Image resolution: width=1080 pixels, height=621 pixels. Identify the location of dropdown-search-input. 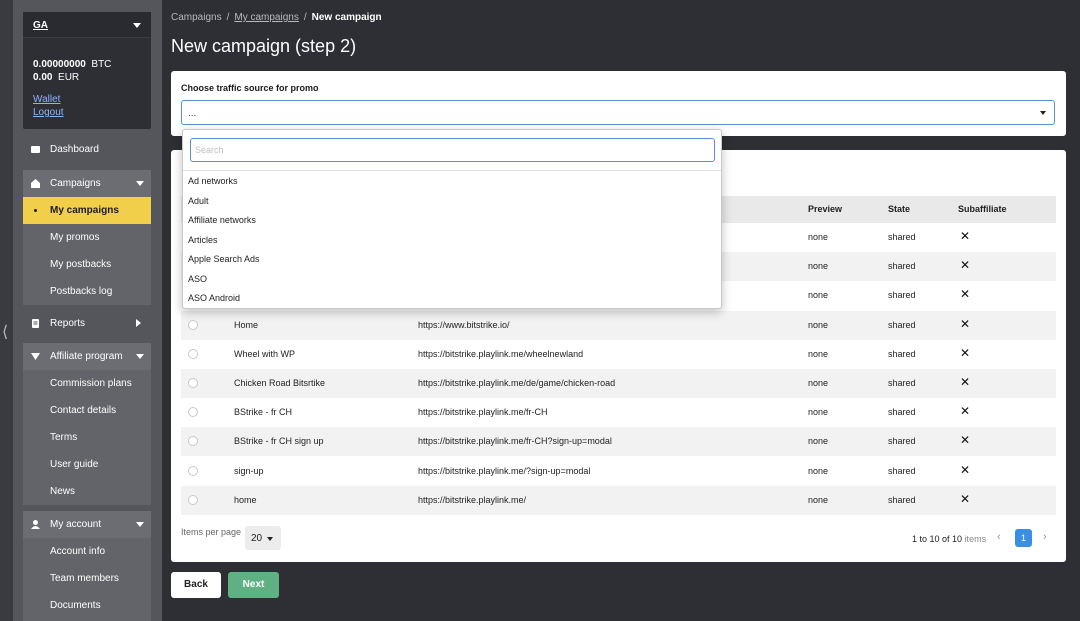
(450, 150).